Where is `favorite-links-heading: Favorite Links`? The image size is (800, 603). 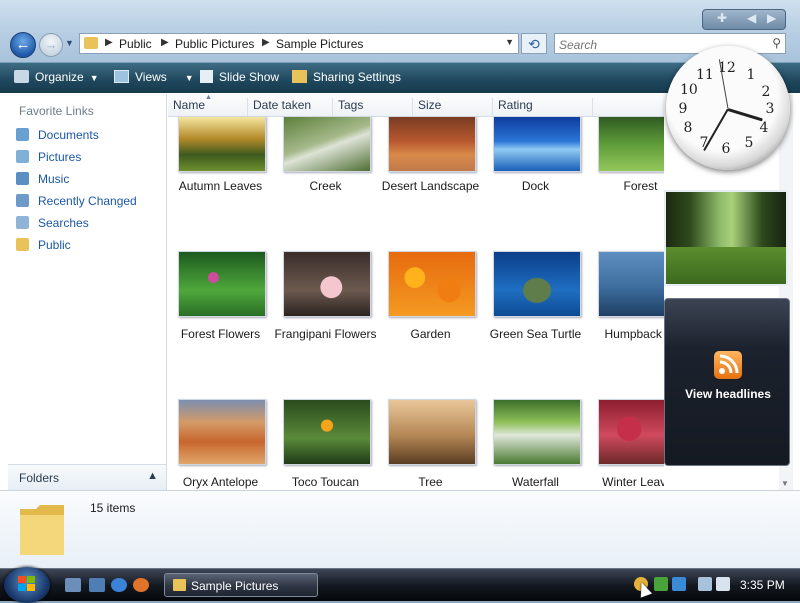
favorite-links-heading: Favorite Links is located at coordinates (56, 111).